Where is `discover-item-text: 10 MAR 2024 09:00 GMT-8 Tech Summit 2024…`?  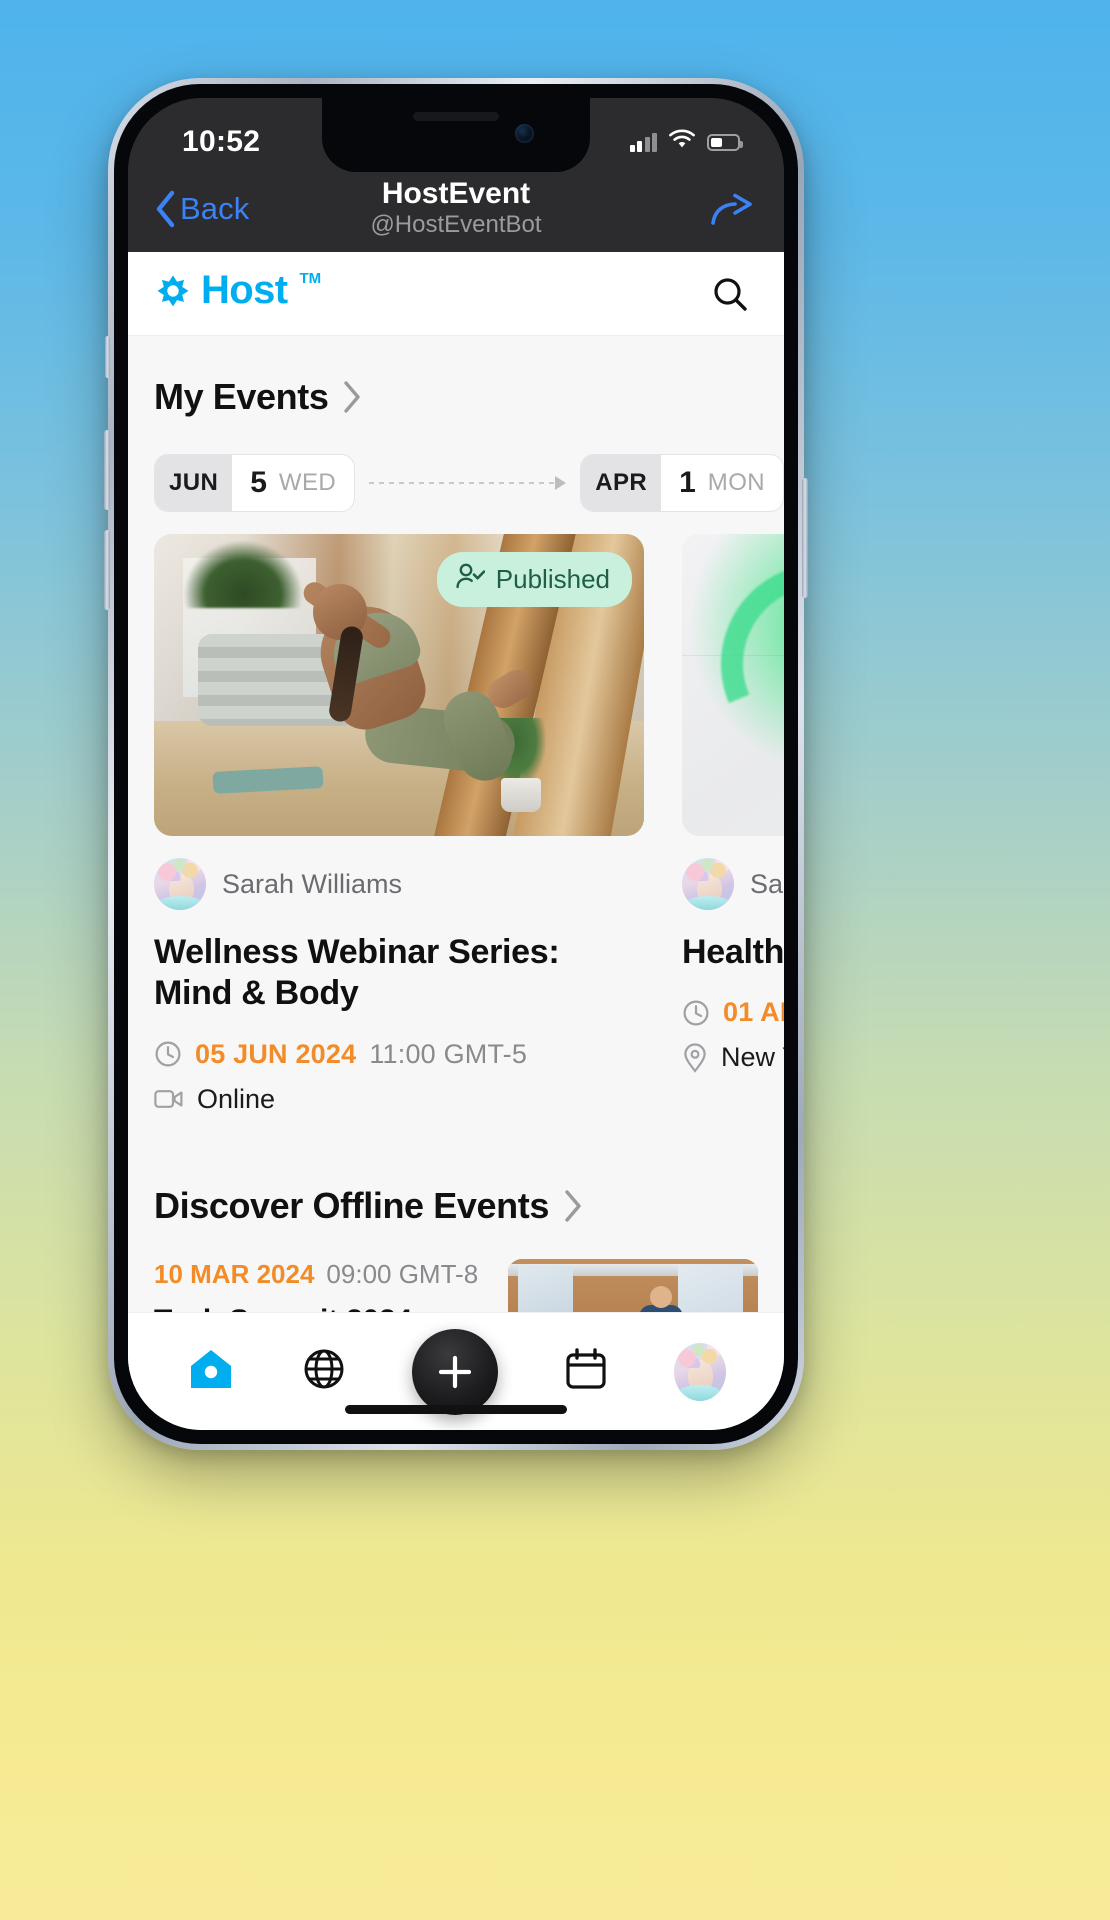
discover-item-text: 10 MAR 2024 09:00 GMT-8 Tech Summit 2024… is located at coordinates (321, 1285).